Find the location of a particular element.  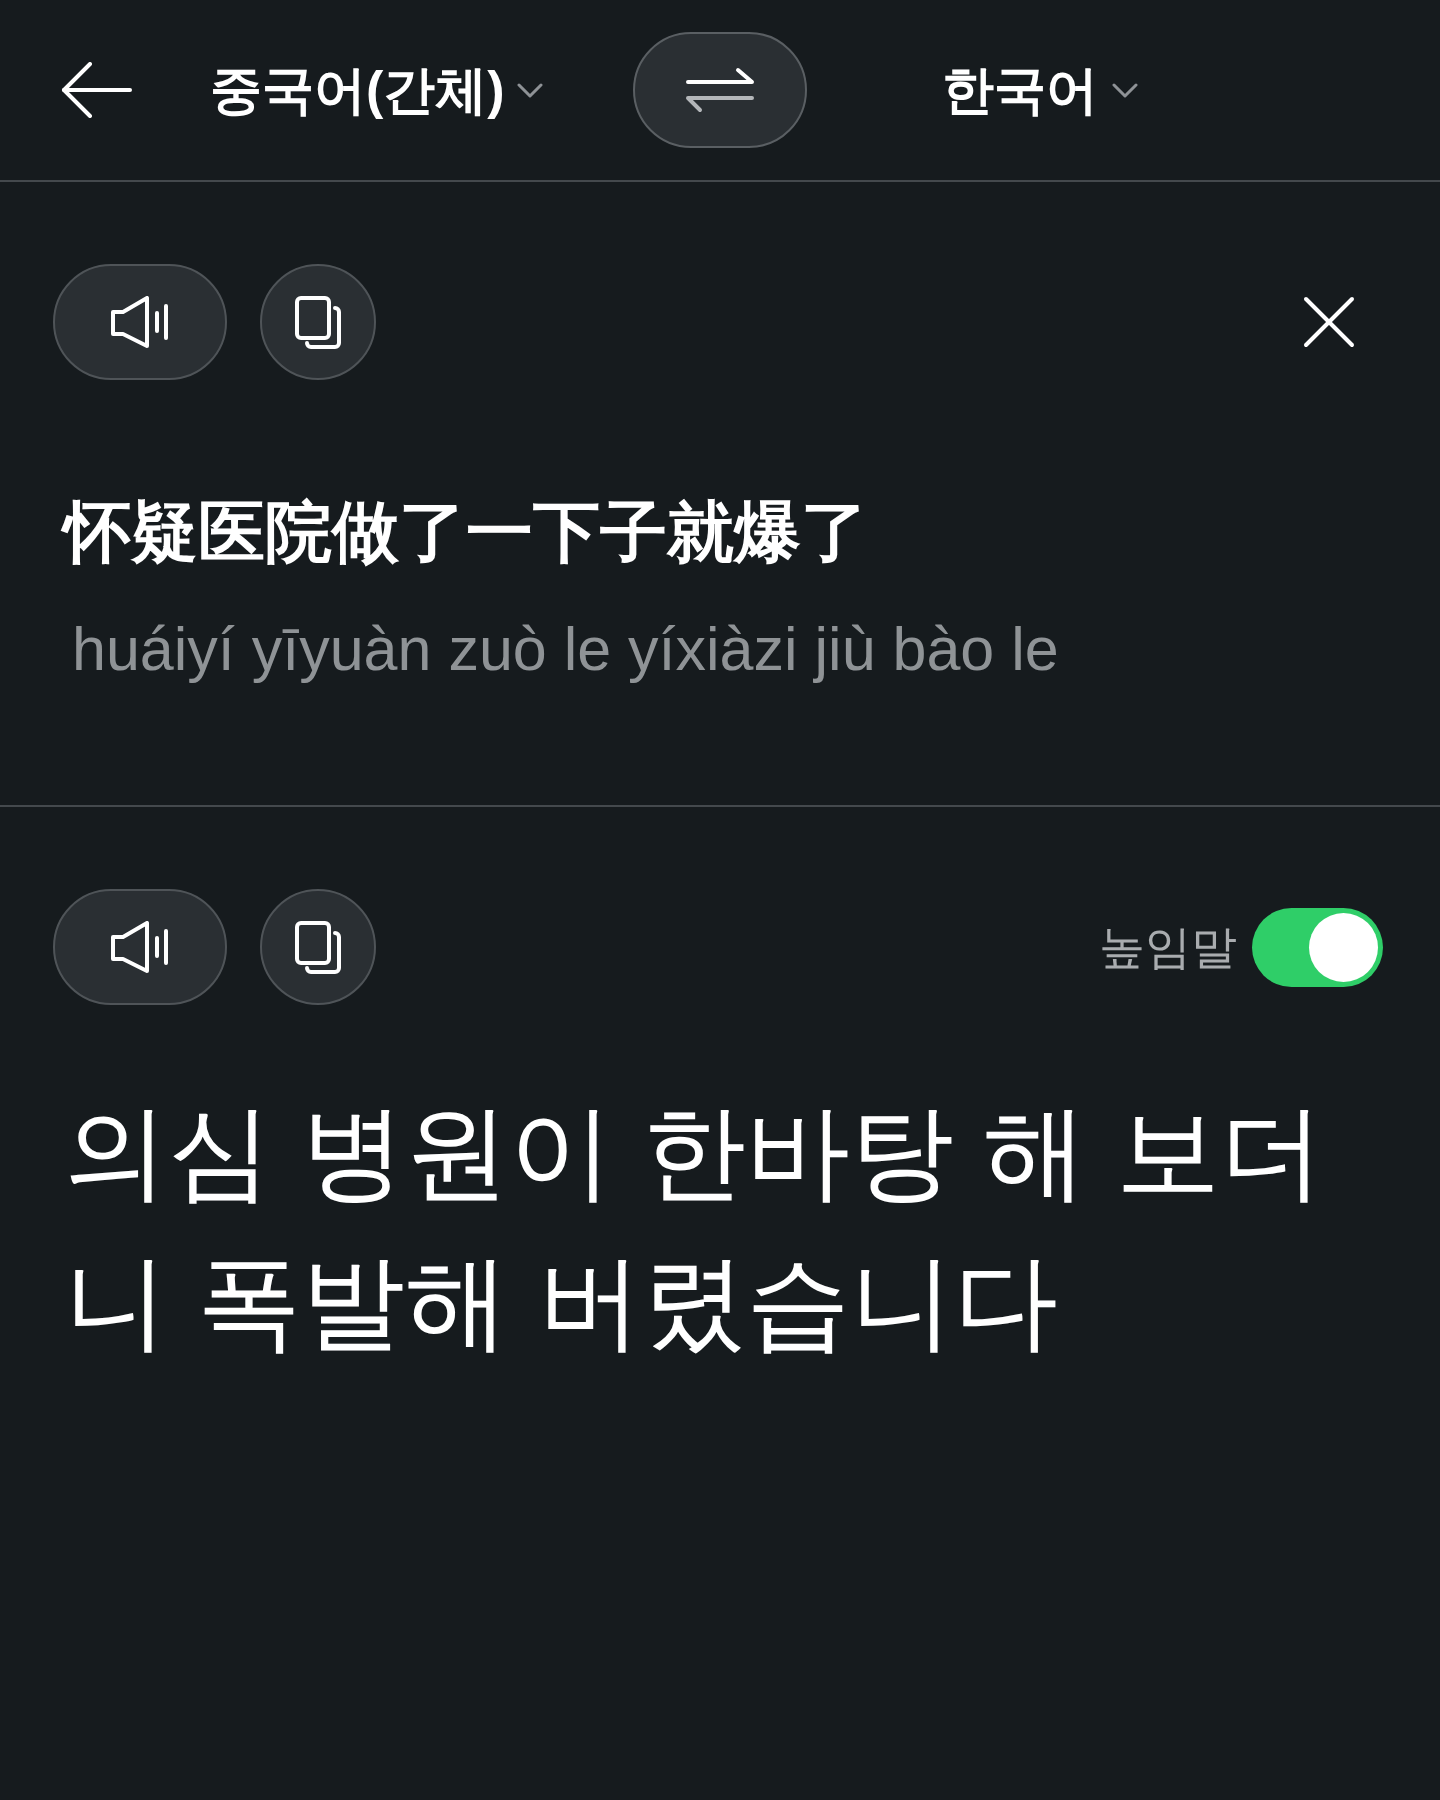

honorific-label: 높임말 is located at coordinates (1168, 947).